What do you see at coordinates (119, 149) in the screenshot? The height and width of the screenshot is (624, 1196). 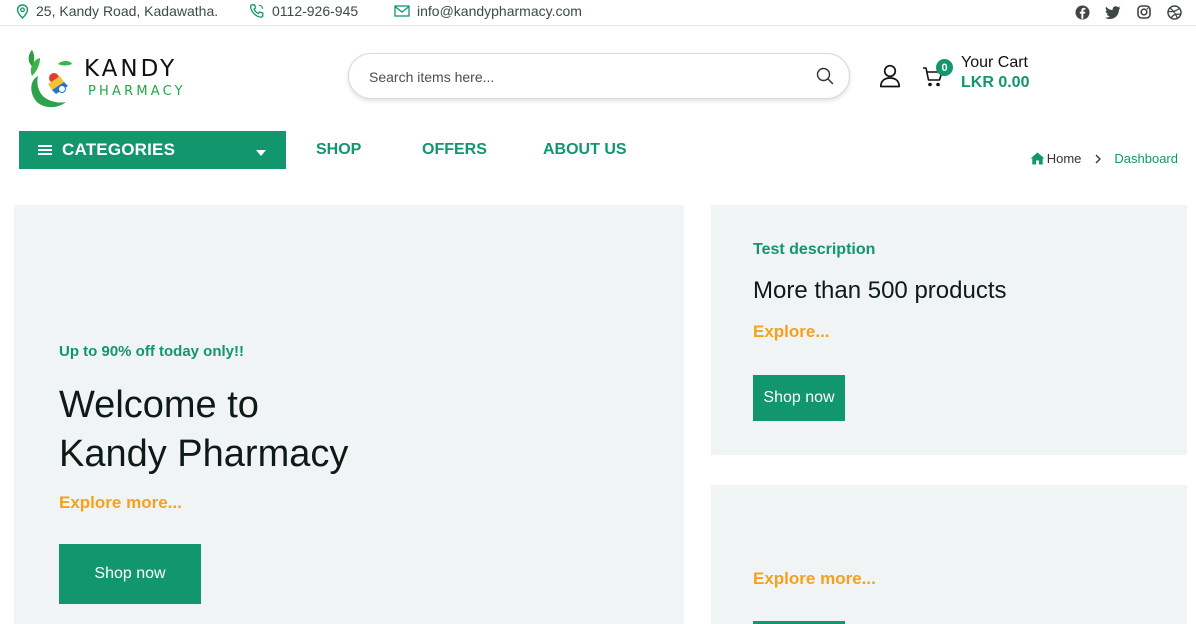 I see `categories-label: CATEGORIES` at bounding box center [119, 149].